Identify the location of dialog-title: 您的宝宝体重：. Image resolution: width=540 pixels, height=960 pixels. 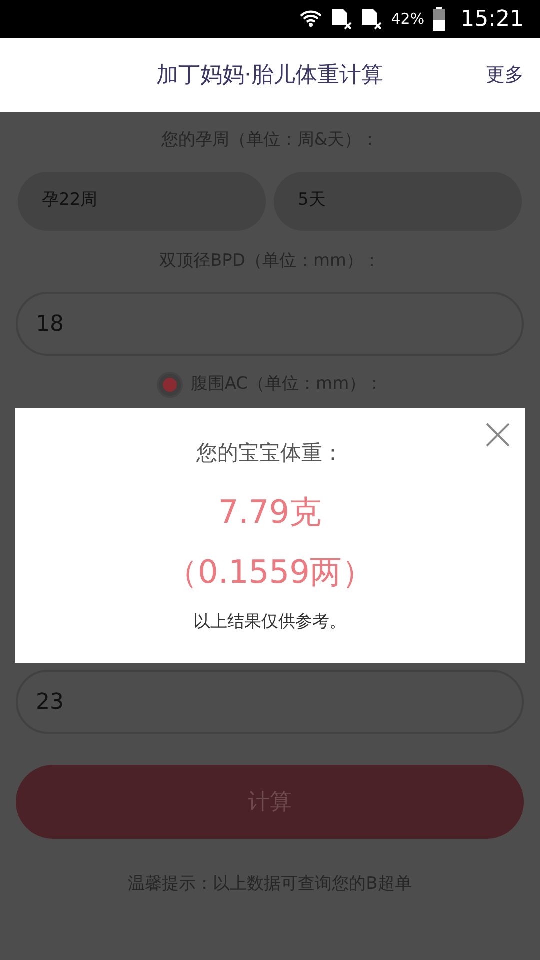
(270, 453).